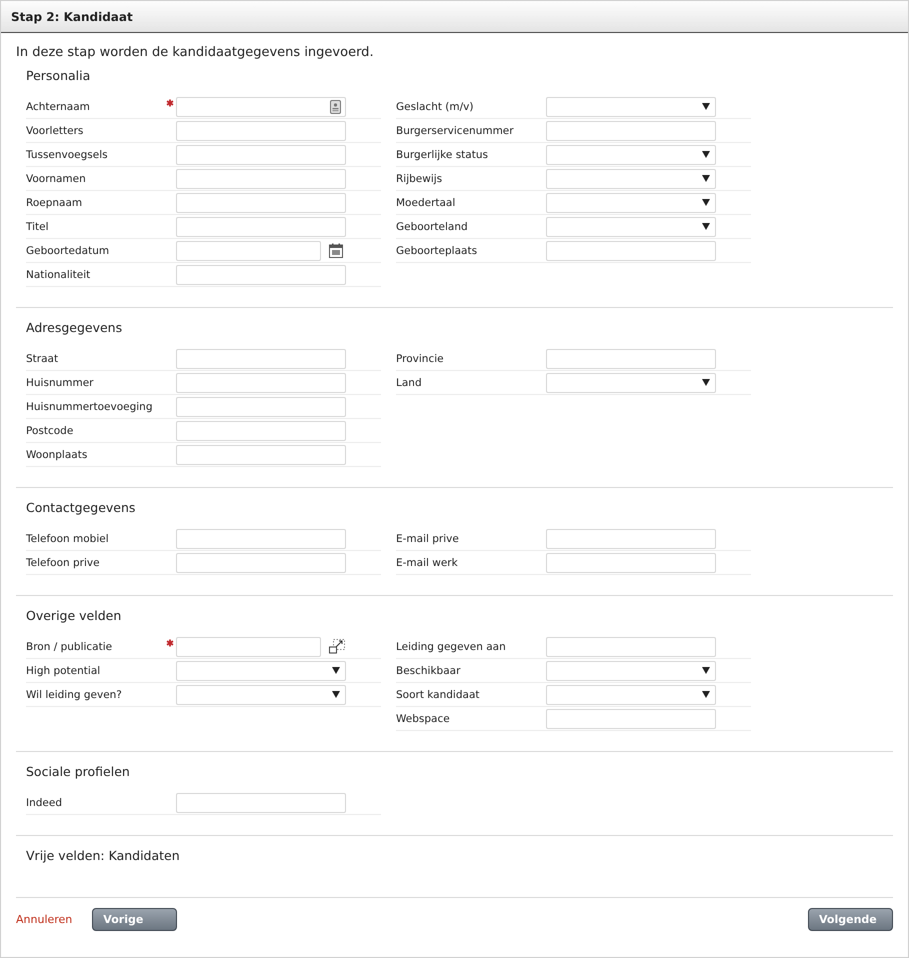 The width and height of the screenshot is (909, 958). I want to click on field-label: Huisnummertoevoeging, so click(90, 406).